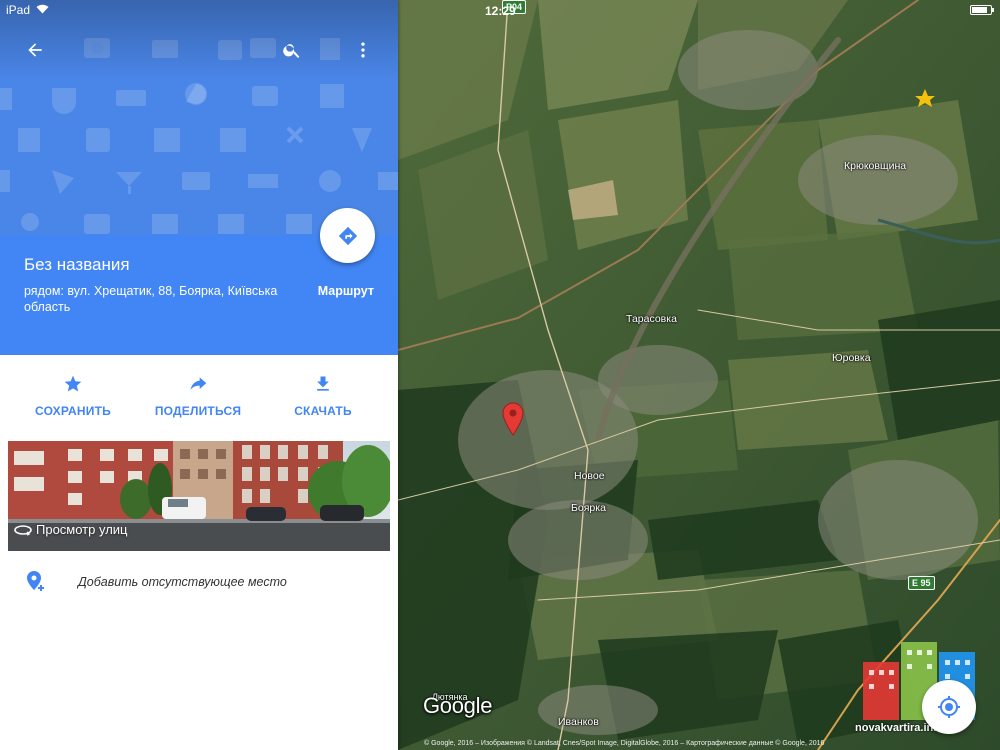 The width and height of the screenshot is (1000, 750). I want to click on my-location-icon, so click(949, 707).